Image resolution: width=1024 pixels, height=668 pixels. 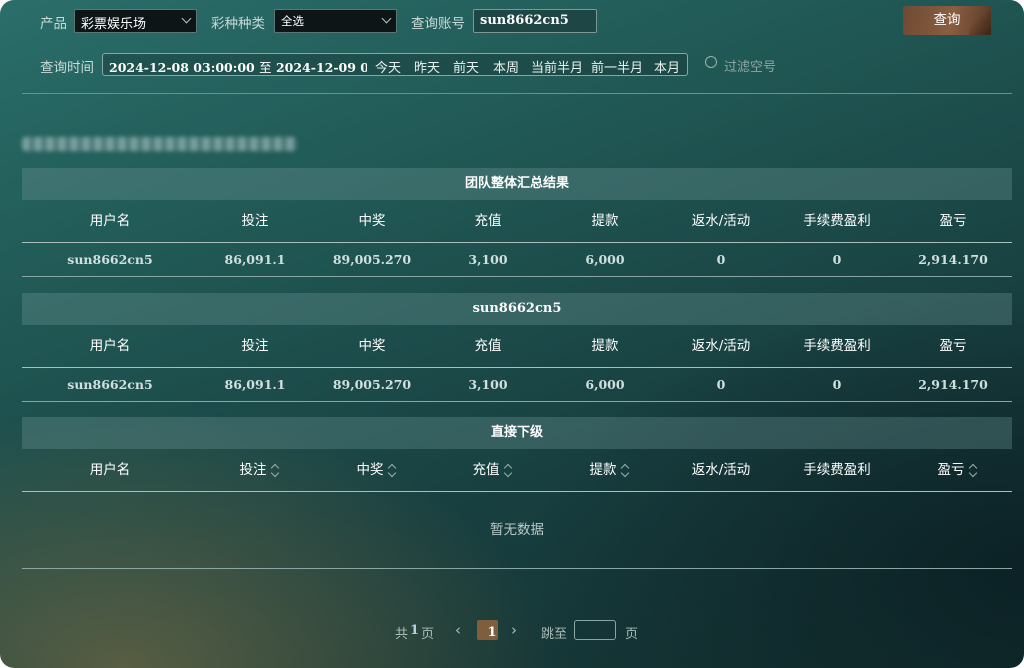 I want to click on quick-range-yesterday: 昨天, so click(x=427, y=66).